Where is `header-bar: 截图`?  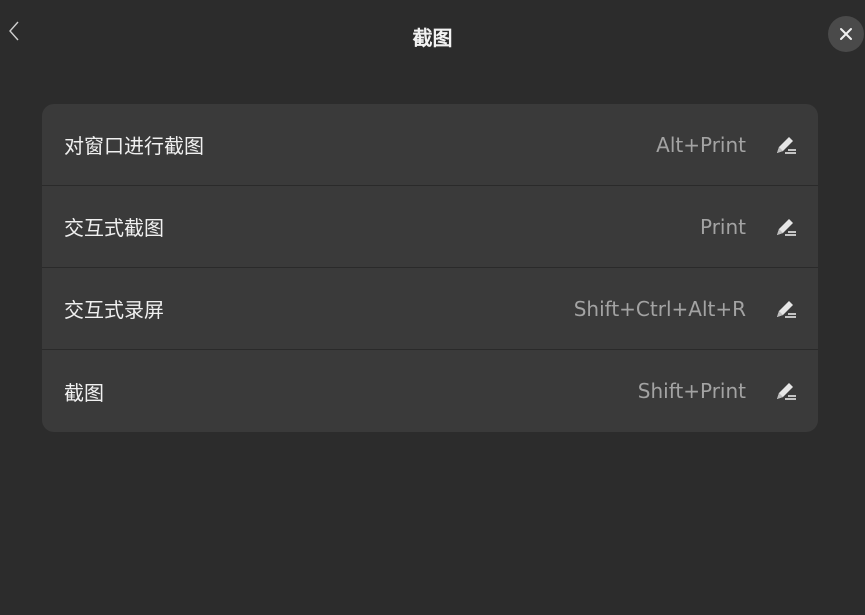 header-bar: 截图 is located at coordinates (432, 35).